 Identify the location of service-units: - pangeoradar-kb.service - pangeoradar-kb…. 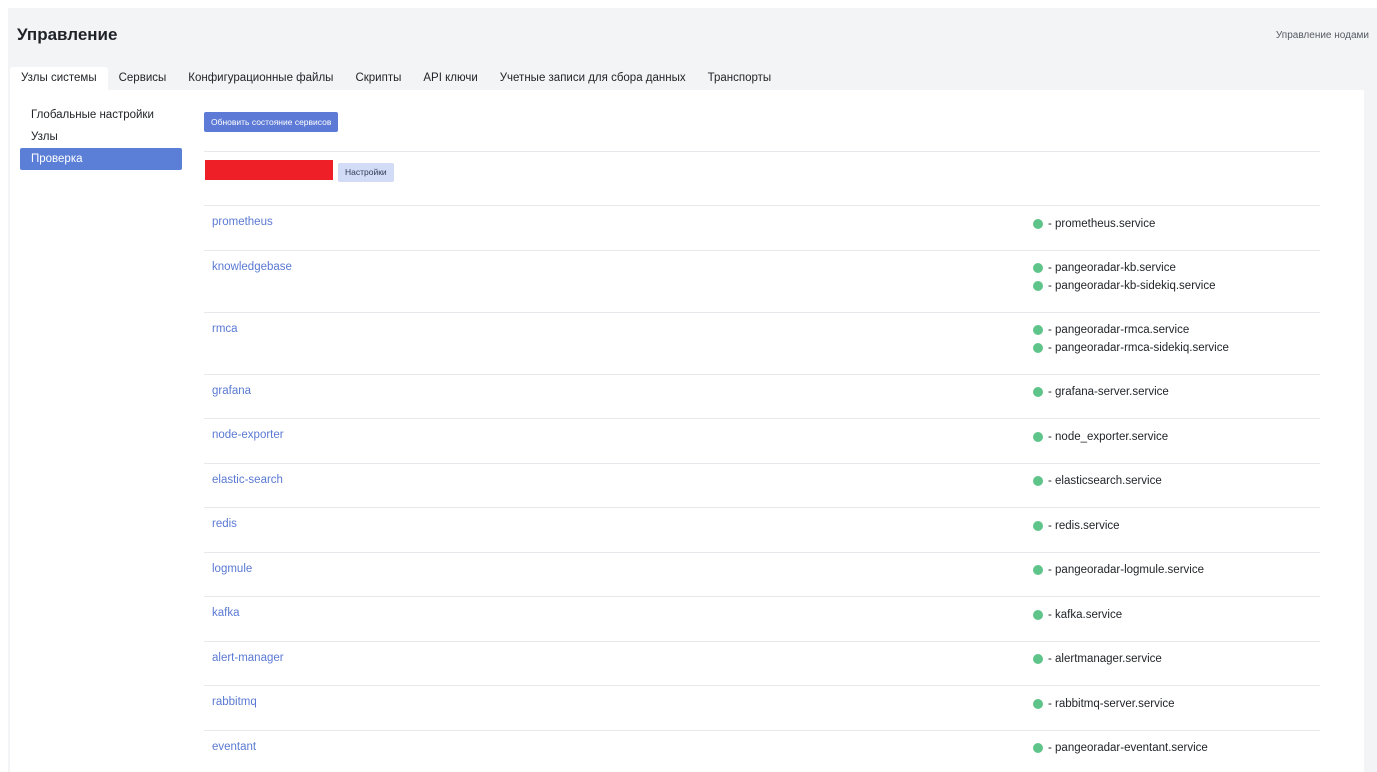
(1124, 277).